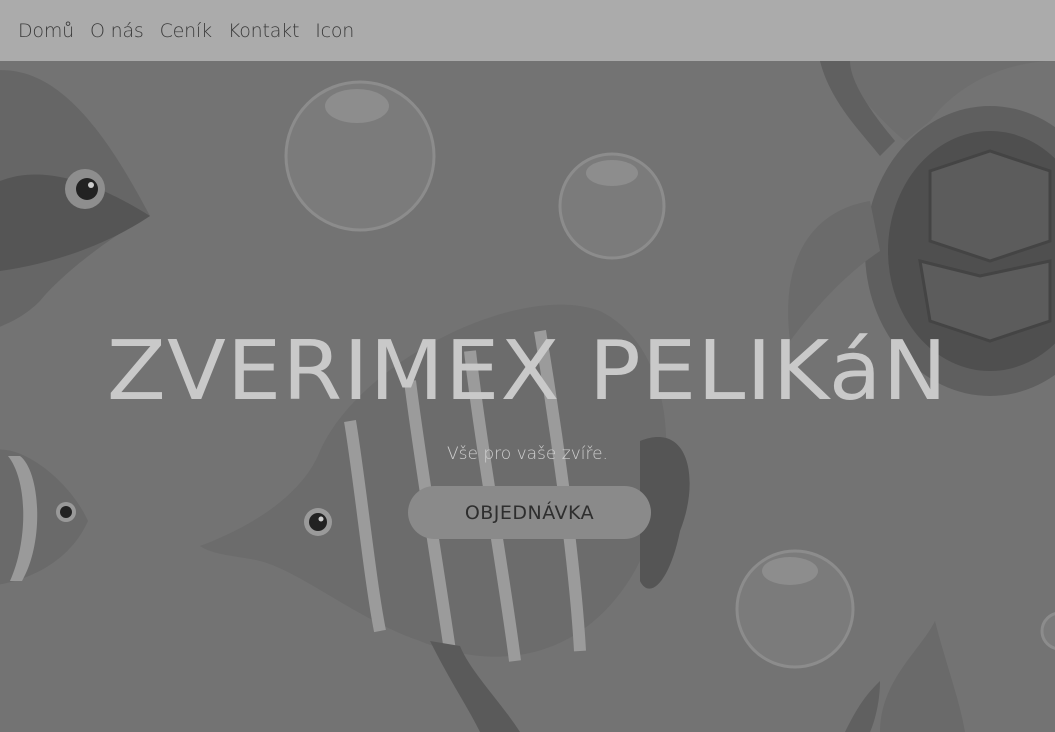 This screenshot has width=1055, height=732. What do you see at coordinates (334, 31) in the screenshot?
I see `nav-link-icon: Icon` at bounding box center [334, 31].